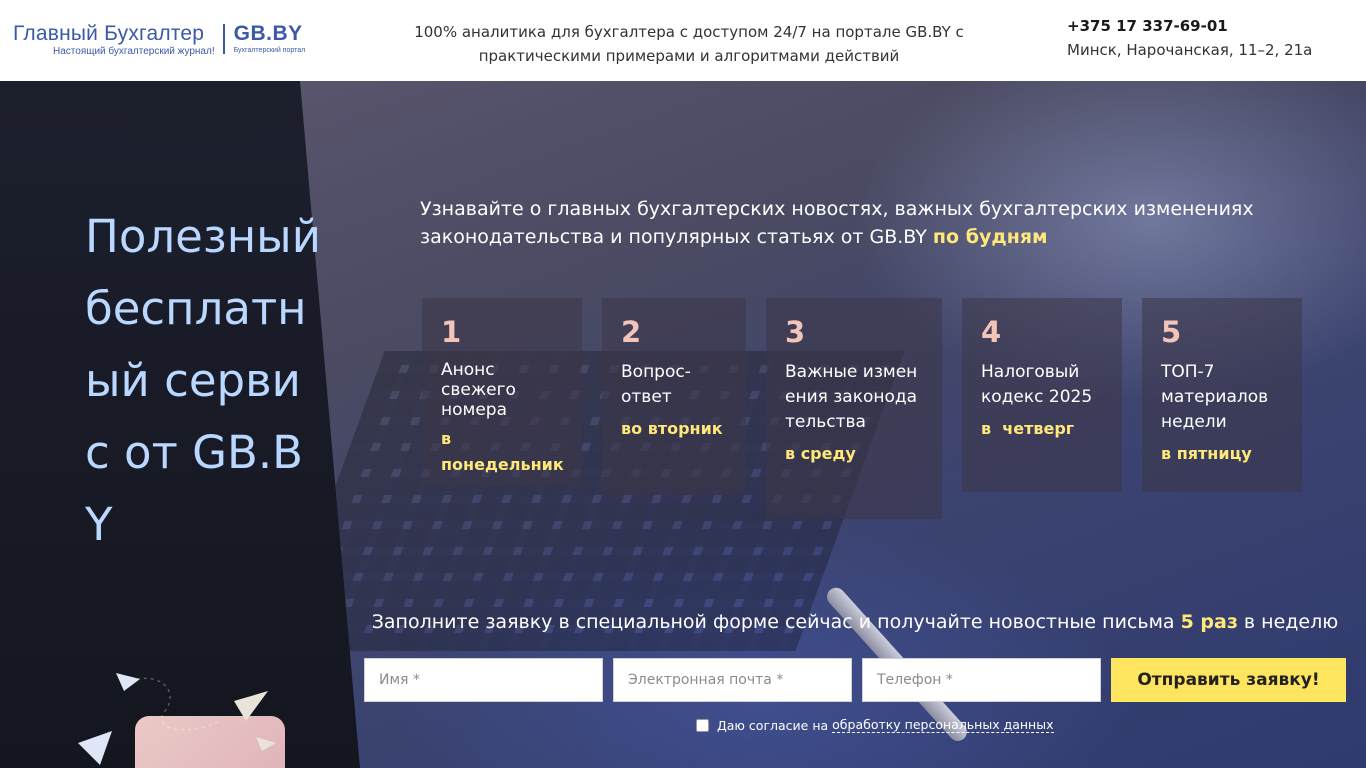  What do you see at coordinates (795, 332) in the screenshot?
I see `card-number: 3` at bounding box center [795, 332].